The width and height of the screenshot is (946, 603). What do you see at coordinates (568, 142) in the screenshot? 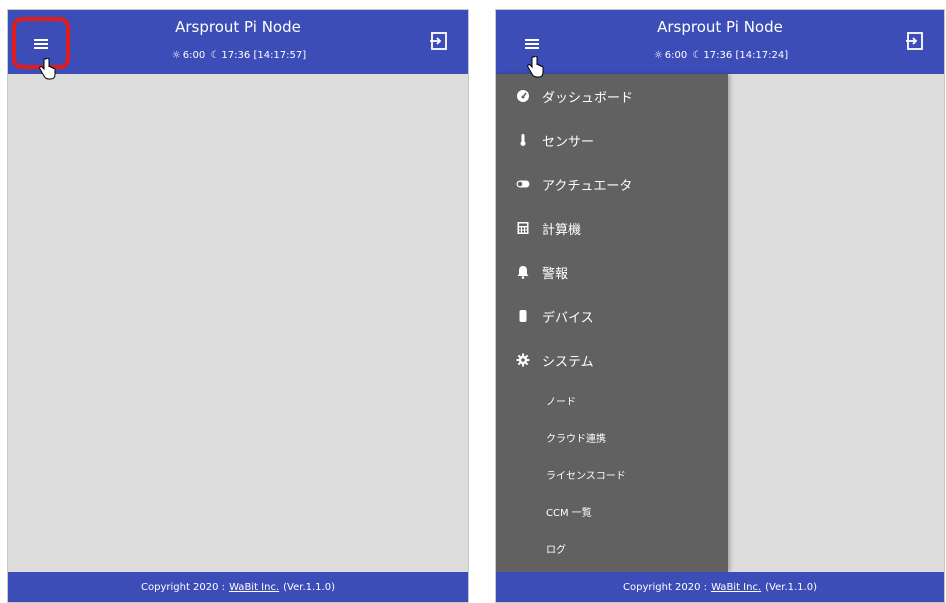
I see `nav-label: センサー` at bounding box center [568, 142].